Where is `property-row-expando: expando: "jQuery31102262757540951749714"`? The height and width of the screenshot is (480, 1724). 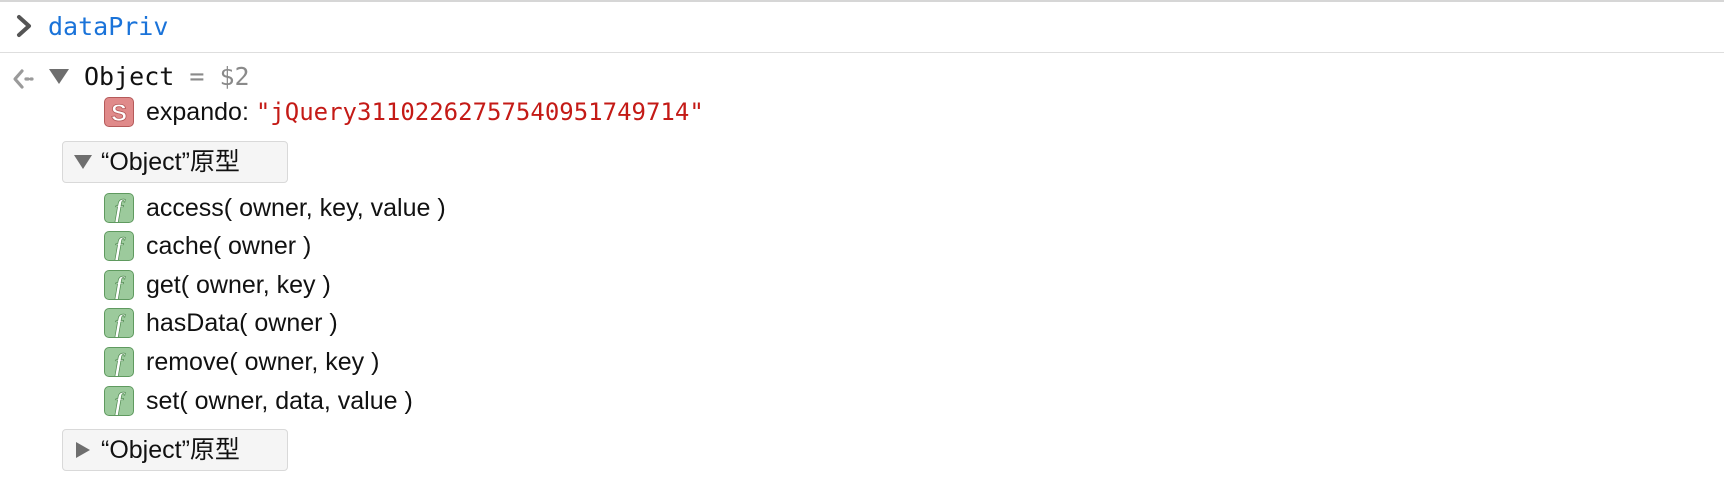 property-row-expando: expando: "jQuery31102262757540951749714" is located at coordinates (425, 112).